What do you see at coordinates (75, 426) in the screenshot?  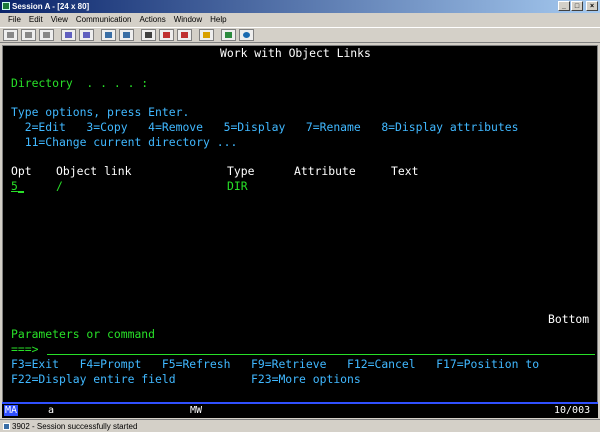 I see `status-message: 3902 - Session successfully started` at bounding box center [75, 426].